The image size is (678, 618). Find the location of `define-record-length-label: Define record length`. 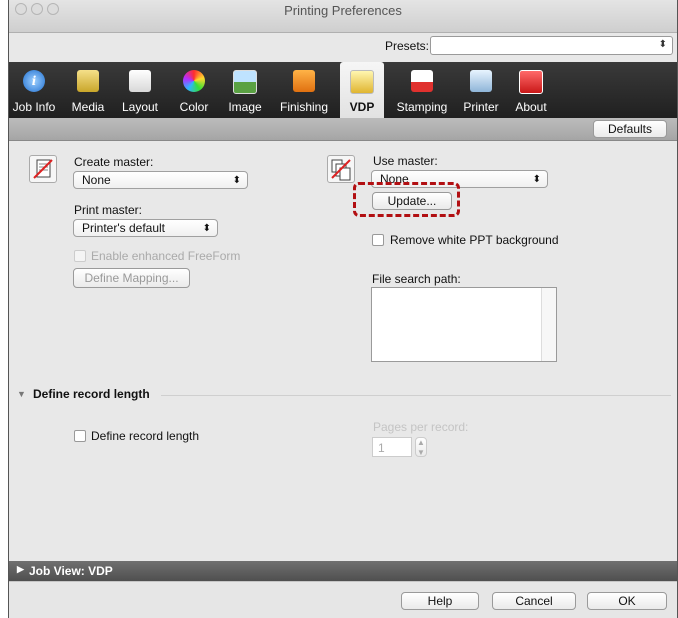

define-record-length-label: Define record length is located at coordinates (145, 436).